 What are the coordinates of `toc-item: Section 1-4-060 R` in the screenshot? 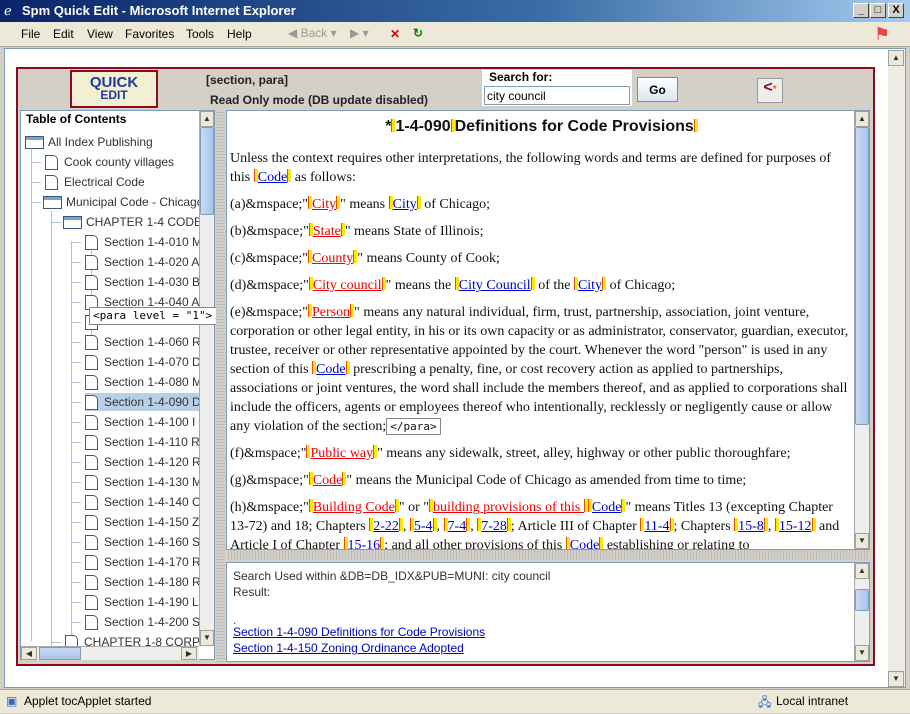 It's located at (142, 342).